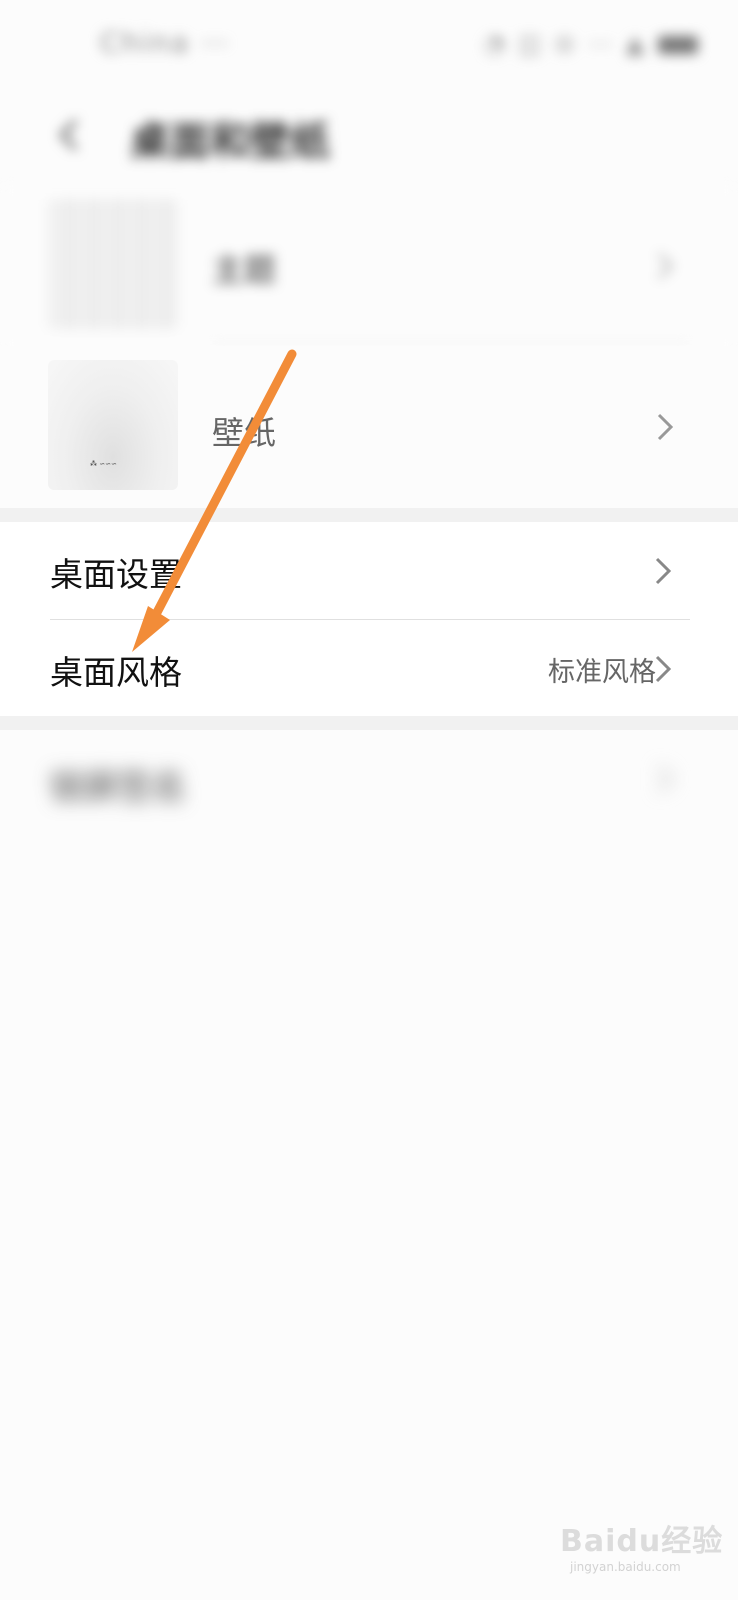 The height and width of the screenshot is (1600, 738). I want to click on wallpaper-label: 壁纸, so click(244, 433).